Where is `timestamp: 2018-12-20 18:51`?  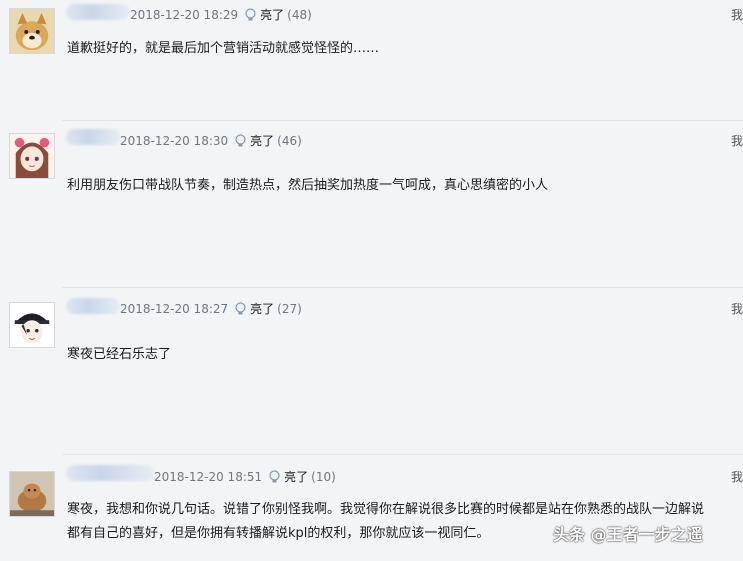 timestamp: 2018-12-20 18:51 is located at coordinates (208, 476).